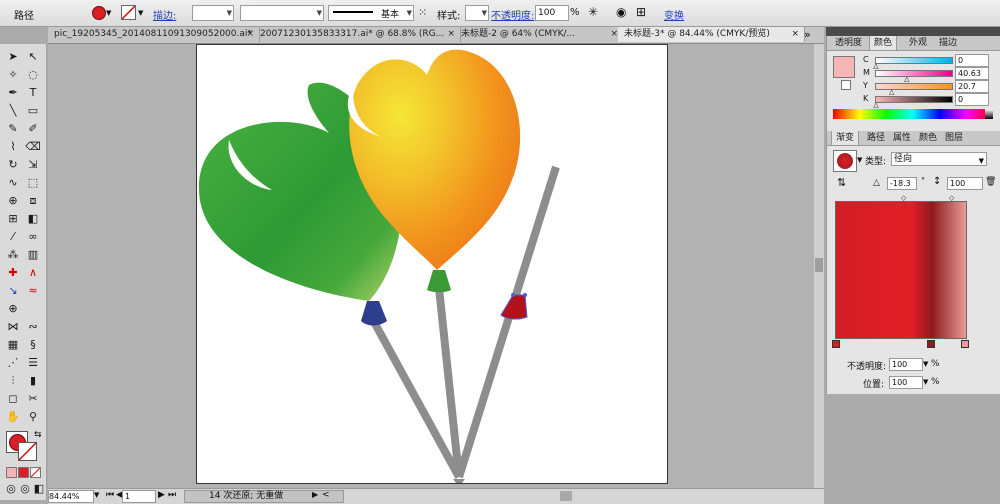 Image resolution: width=1000 pixels, height=504 pixels. I want to click on eyedropper-tool-icon: ⁄, so click(13, 237).